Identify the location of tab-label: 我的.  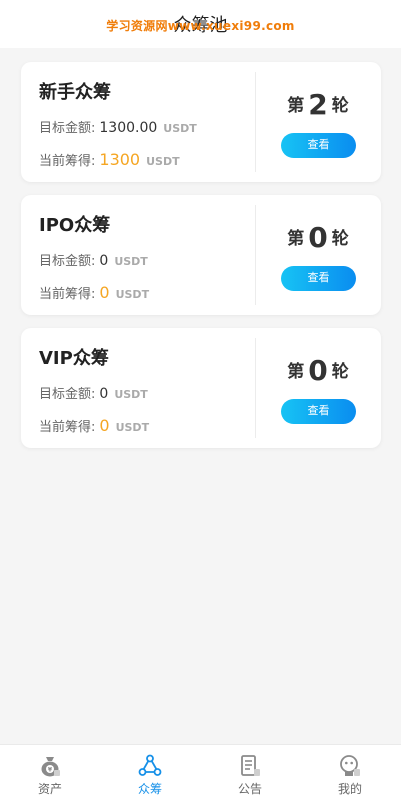
(349, 789).